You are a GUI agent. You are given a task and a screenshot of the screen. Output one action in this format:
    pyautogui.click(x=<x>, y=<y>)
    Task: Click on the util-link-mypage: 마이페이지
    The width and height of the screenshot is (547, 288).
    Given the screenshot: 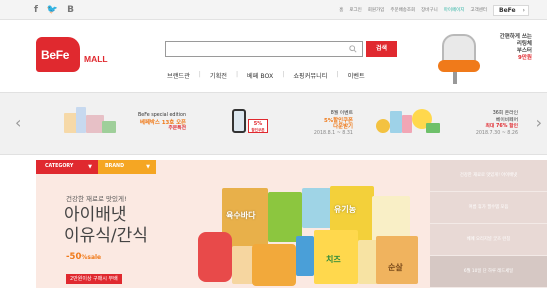 What is the action you would take?
    pyautogui.click(x=454, y=10)
    